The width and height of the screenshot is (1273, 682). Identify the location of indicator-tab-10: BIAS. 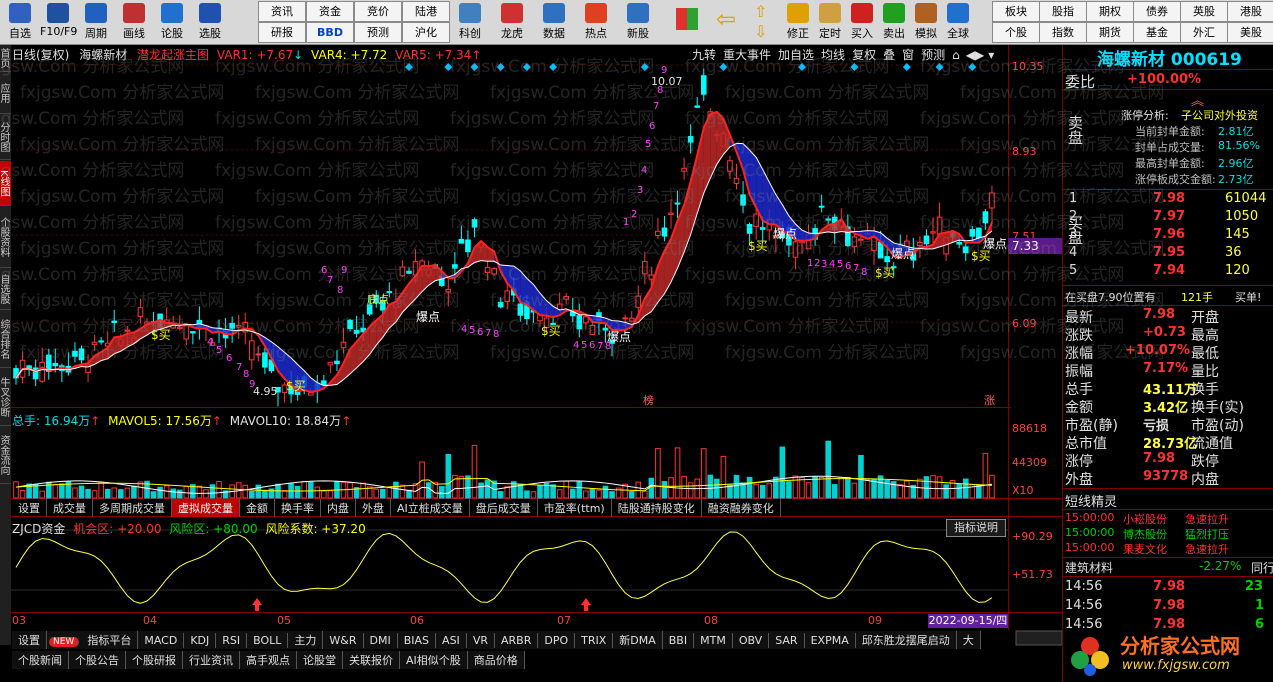
(417, 640).